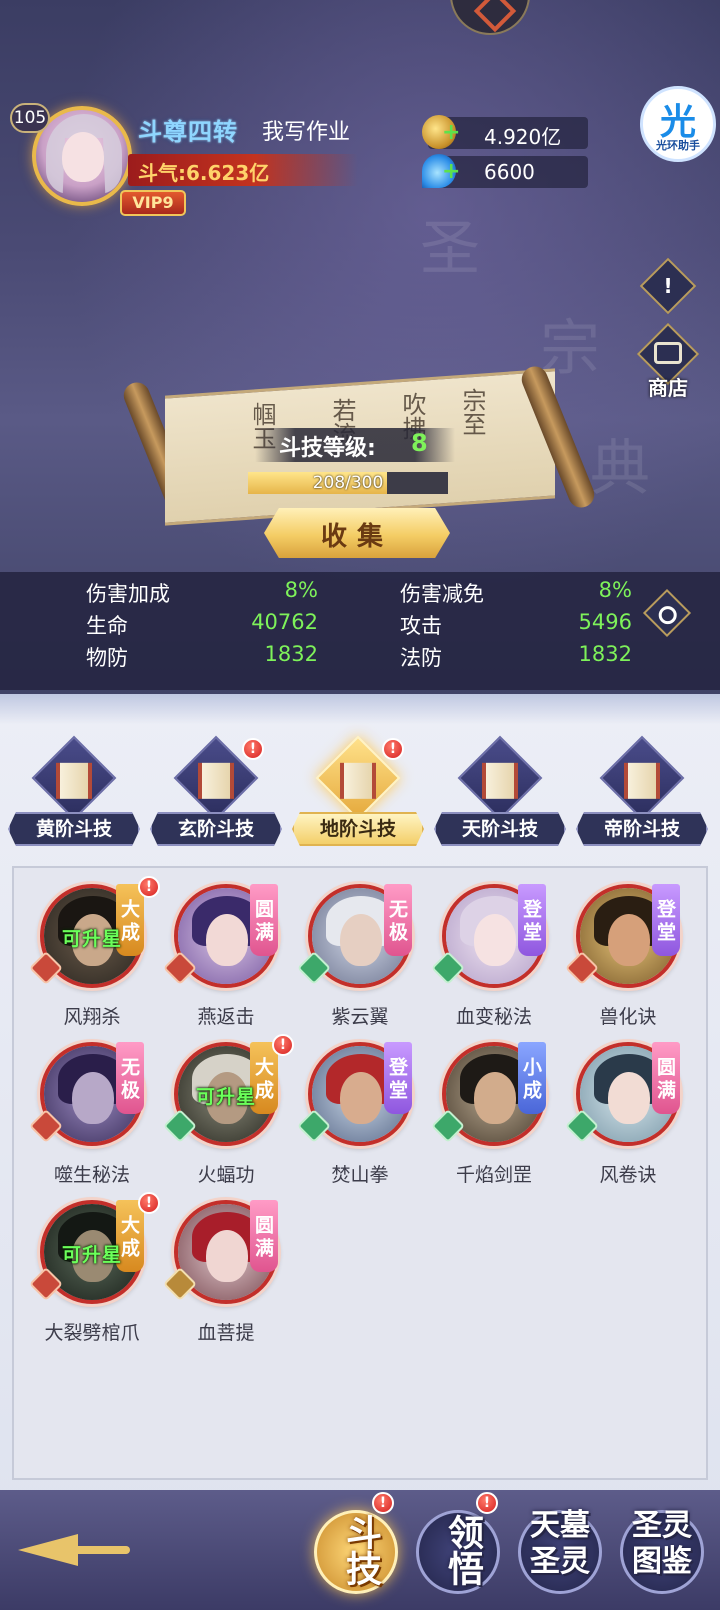  What do you see at coordinates (231, 1275) in the screenshot?
I see `skill-card: 圆满 血菩提` at bounding box center [231, 1275].